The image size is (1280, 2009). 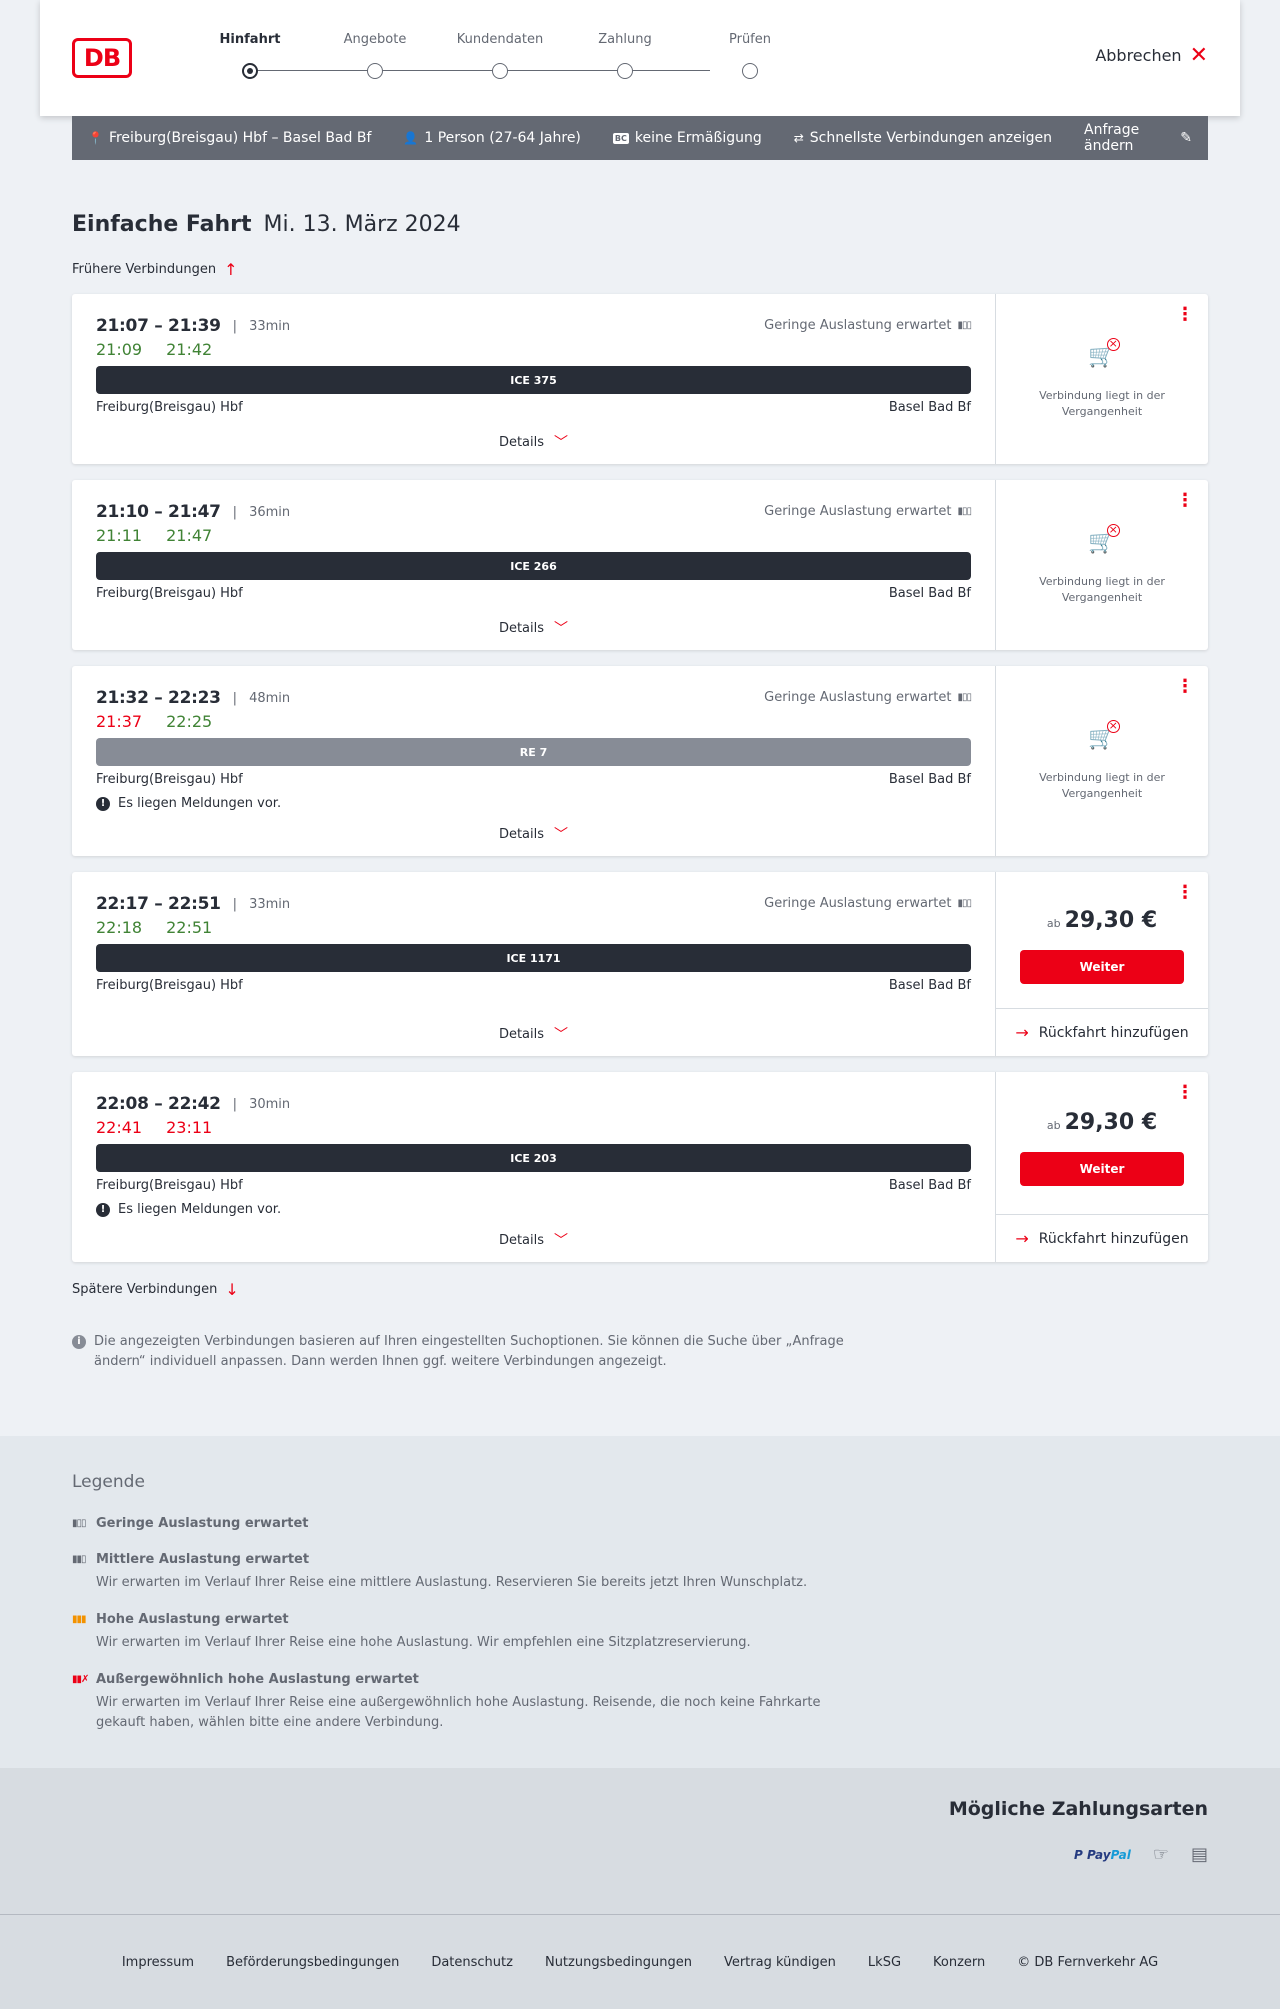 What do you see at coordinates (750, 55) in the screenshot?
I see `step-pruefen: Prüfen` at bounding box center [750, 55].